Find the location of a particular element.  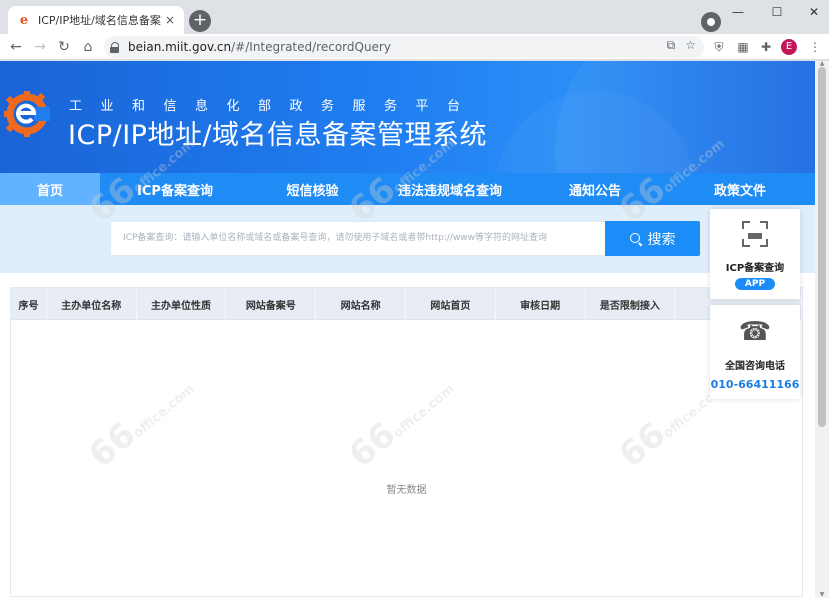

tab-close-icon: × is located at coordinates (170, 20).